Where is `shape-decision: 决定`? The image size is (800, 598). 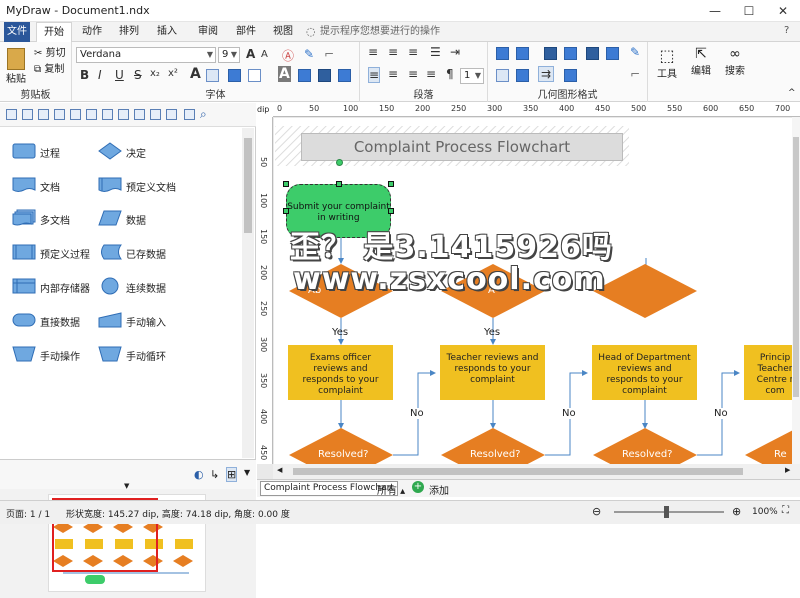
shape-decision: 决定 is located at coordinates (153, 152).